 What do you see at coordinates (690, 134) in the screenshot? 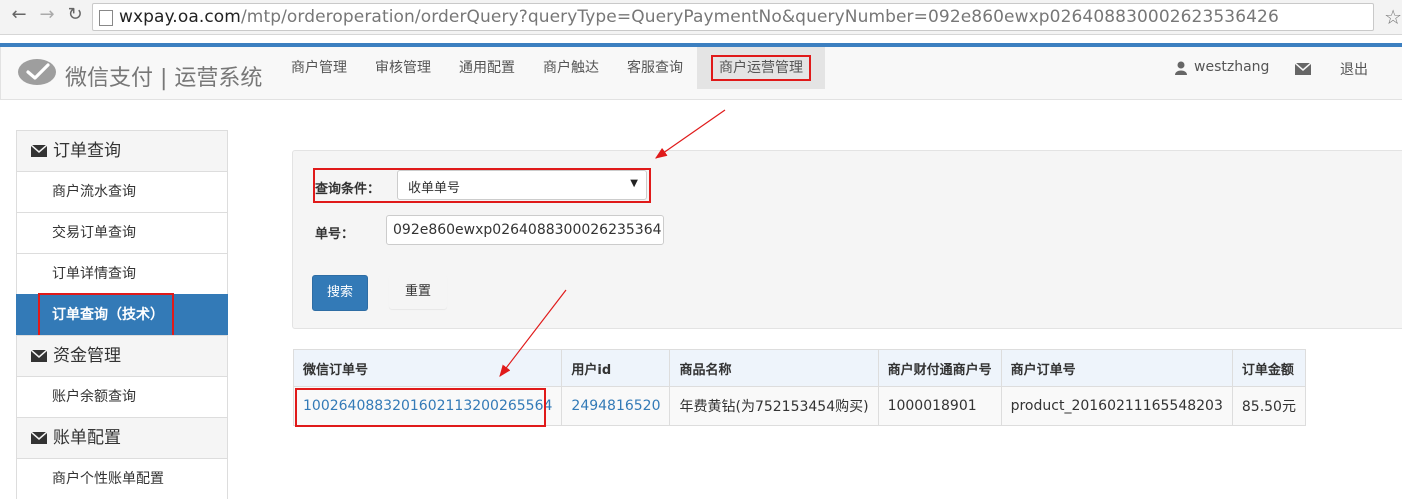
I see `annotation-arrow-top` at bounding box center [690, 134].